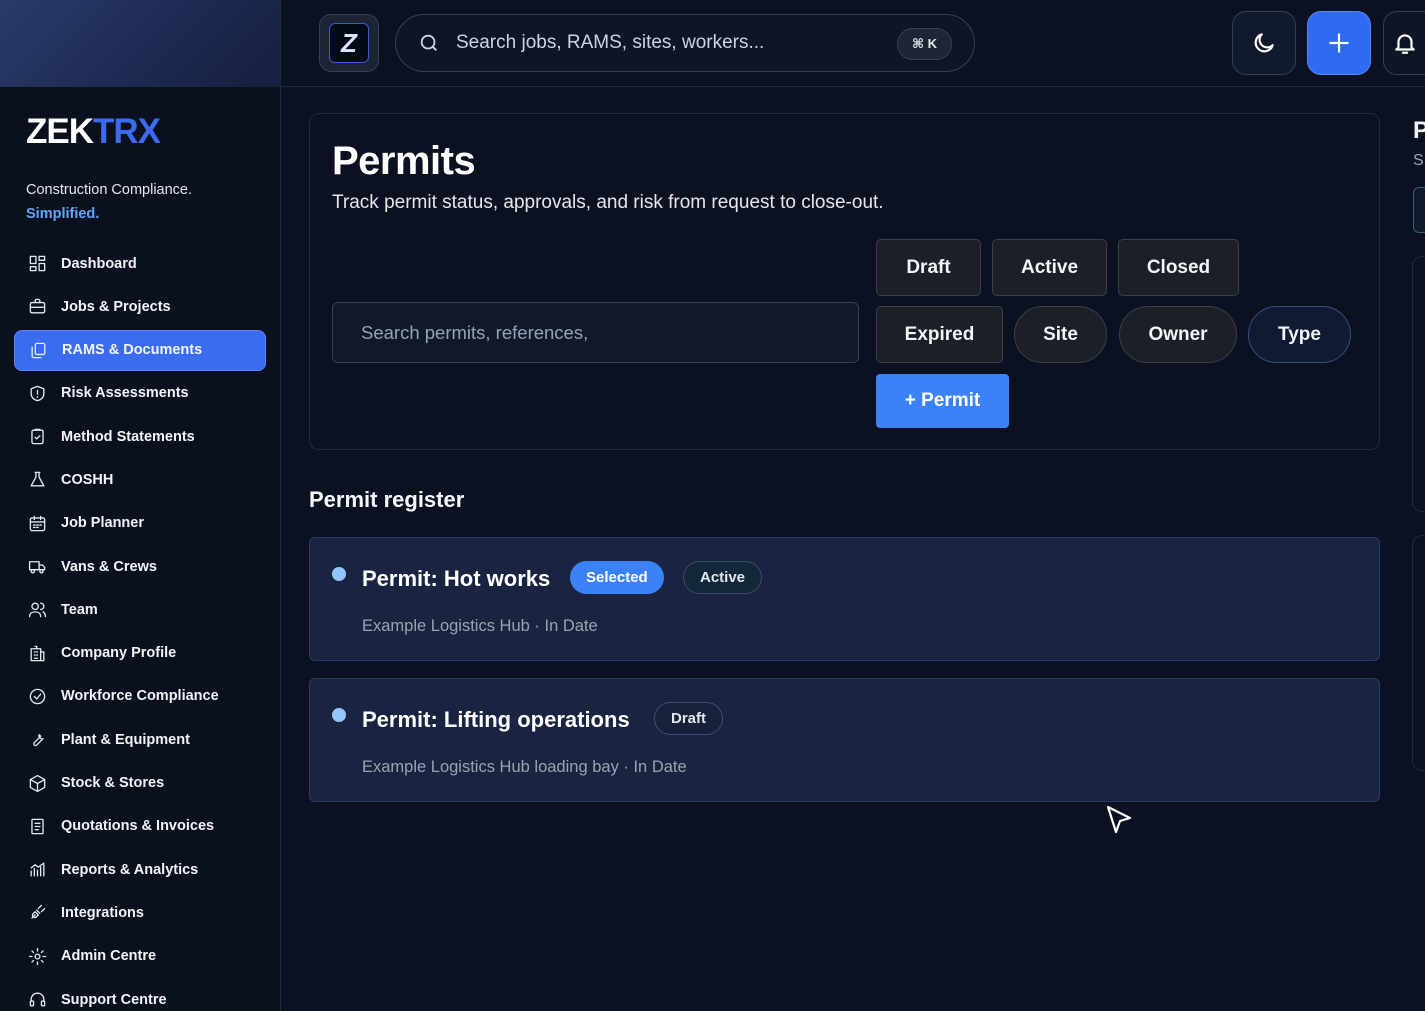 The height and width of the screenshot is (1011, 1425). Describe the element at coordinates (496, 719) in the screenshot. I see `permit-row-title: Permit: Lifting operations` at that location.